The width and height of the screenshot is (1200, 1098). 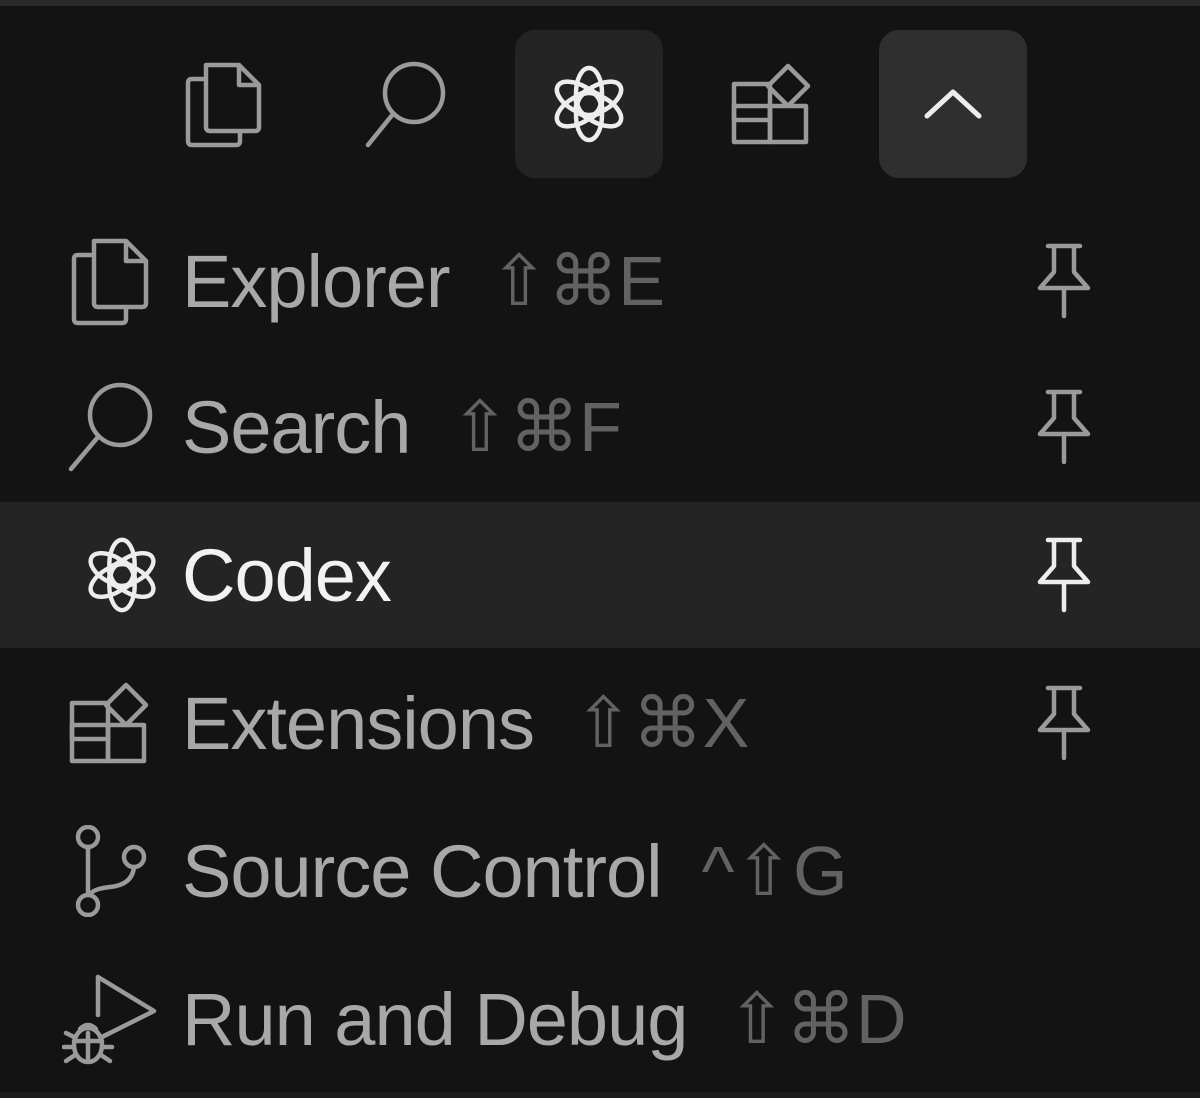 I want to click on activity-explorer-button, so click(x=224, y=104).